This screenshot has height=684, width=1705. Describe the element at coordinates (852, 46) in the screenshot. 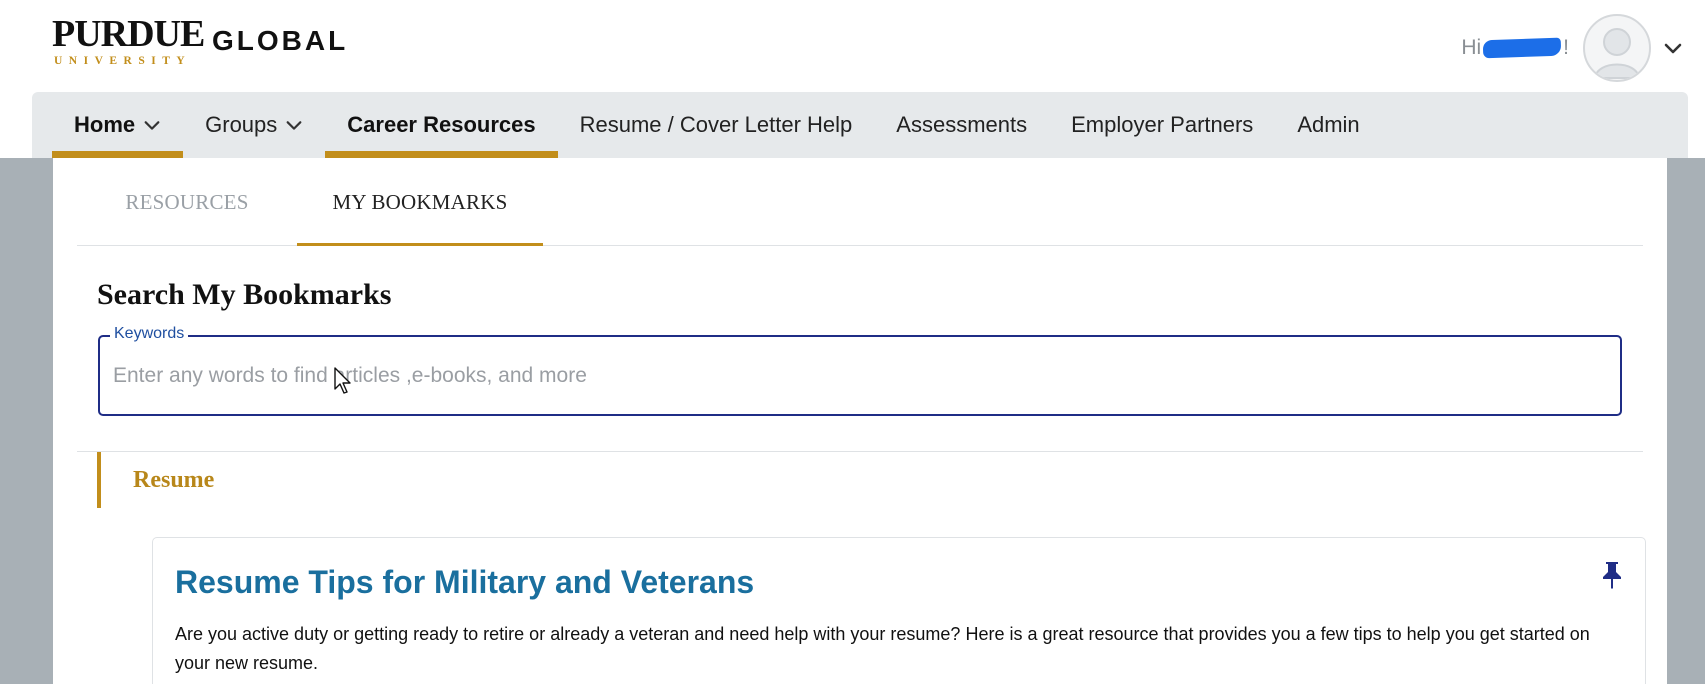

I see `page-header: PURDUE UNIVERSITY GLOBAL Hi!` at that location.